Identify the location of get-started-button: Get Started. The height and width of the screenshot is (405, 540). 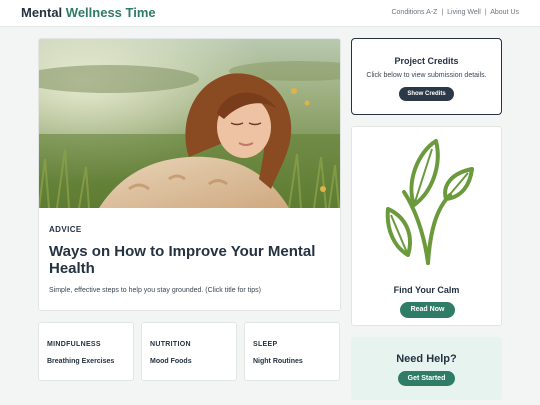
(426, 378).